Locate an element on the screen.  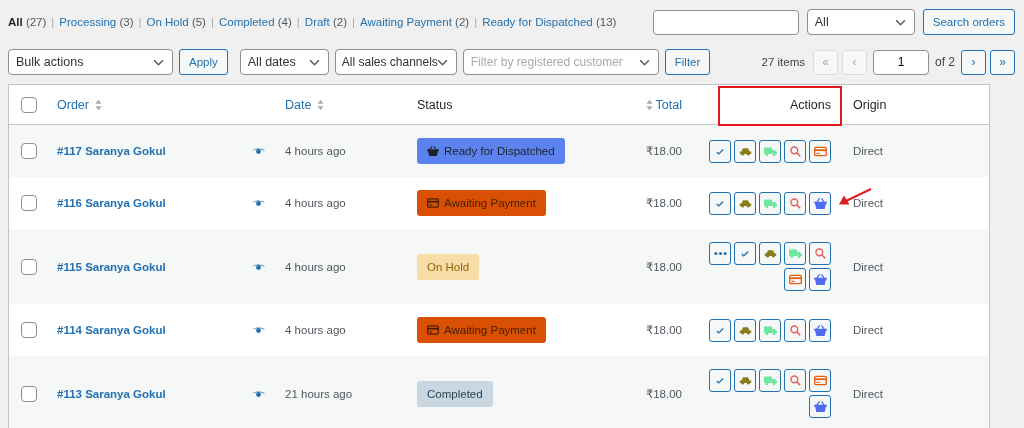
sales-channels-select: All sales channels is located at coordinates (395, 62).